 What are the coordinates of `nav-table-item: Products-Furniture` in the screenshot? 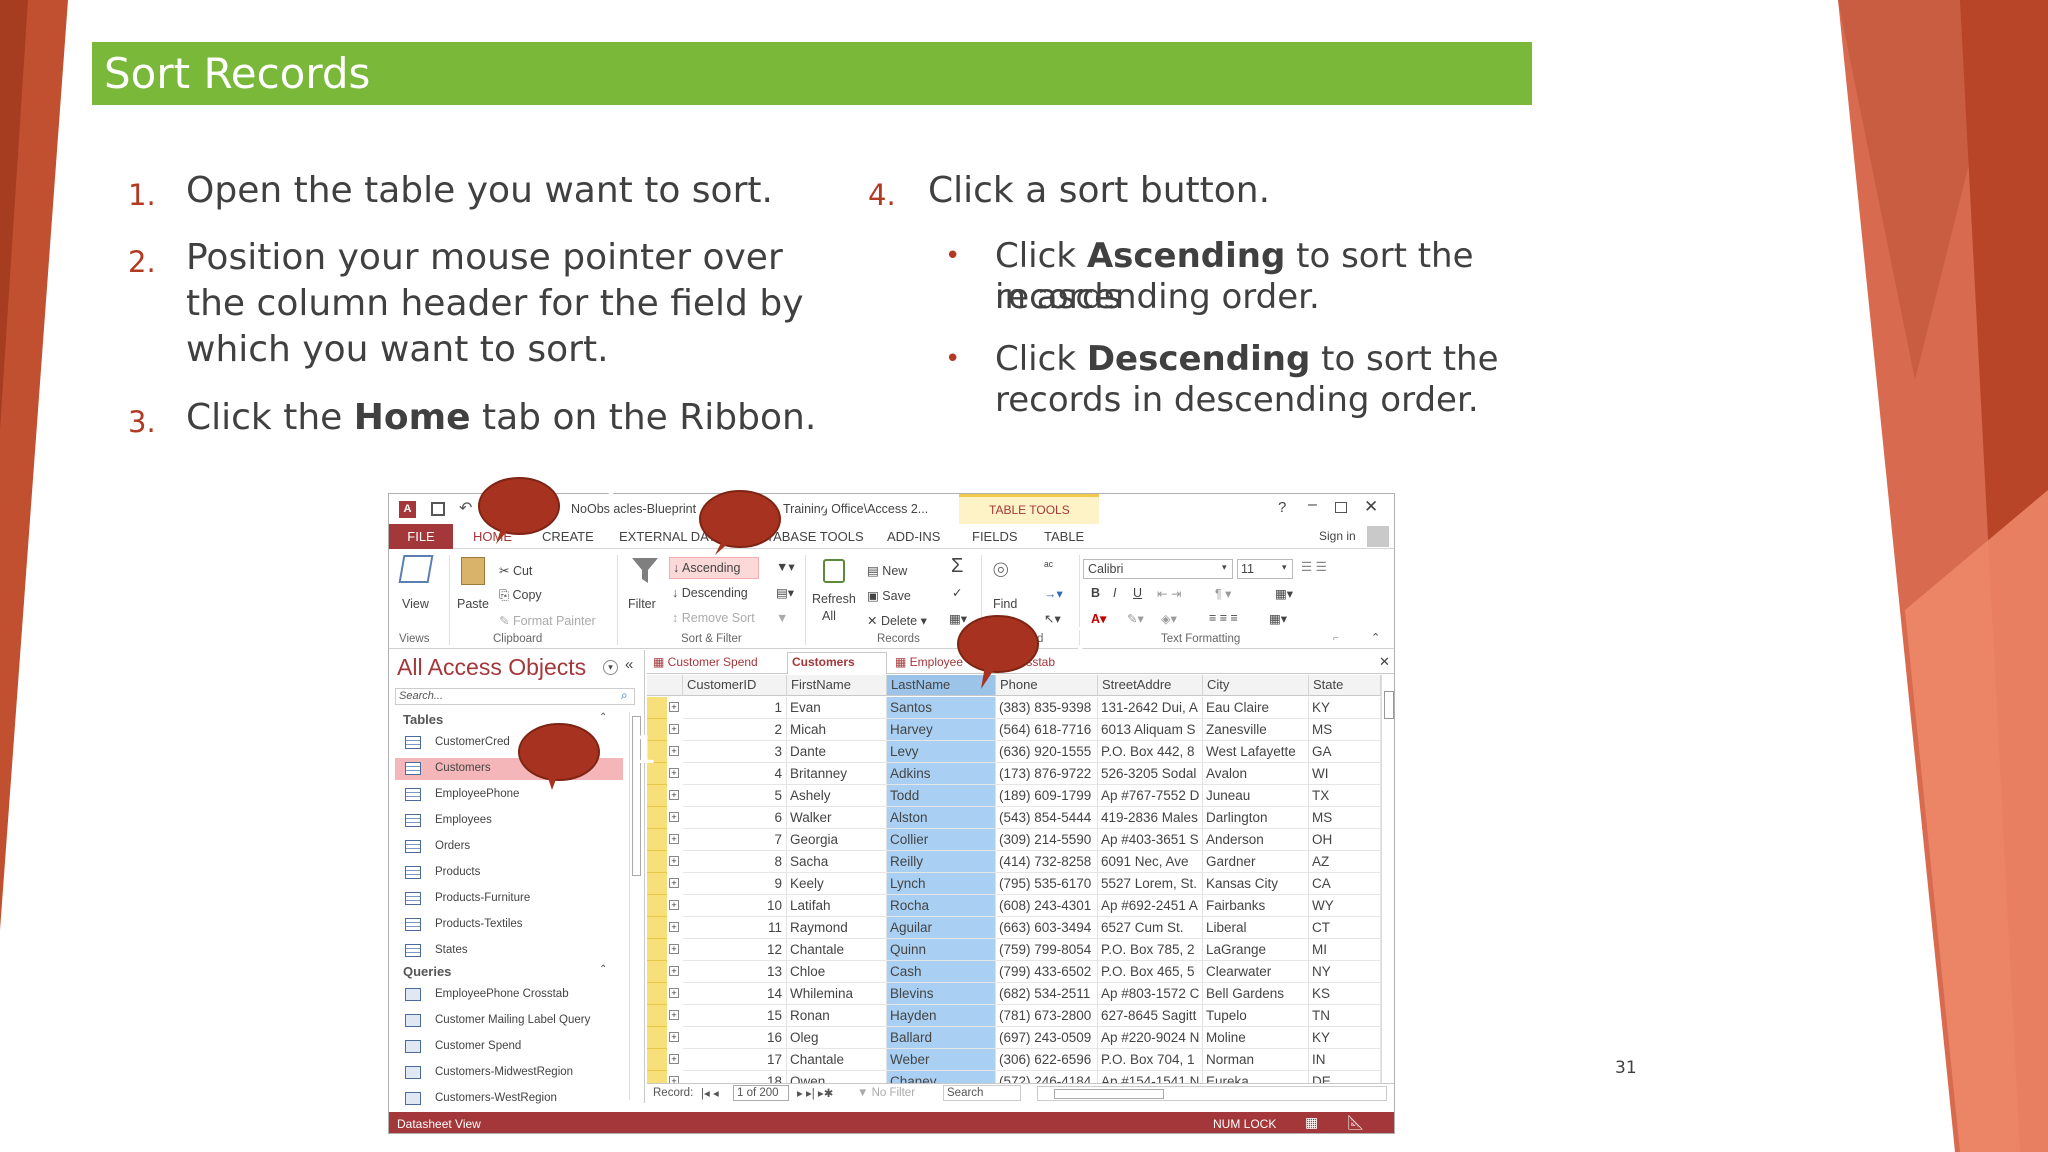 It's located at (509, 899).